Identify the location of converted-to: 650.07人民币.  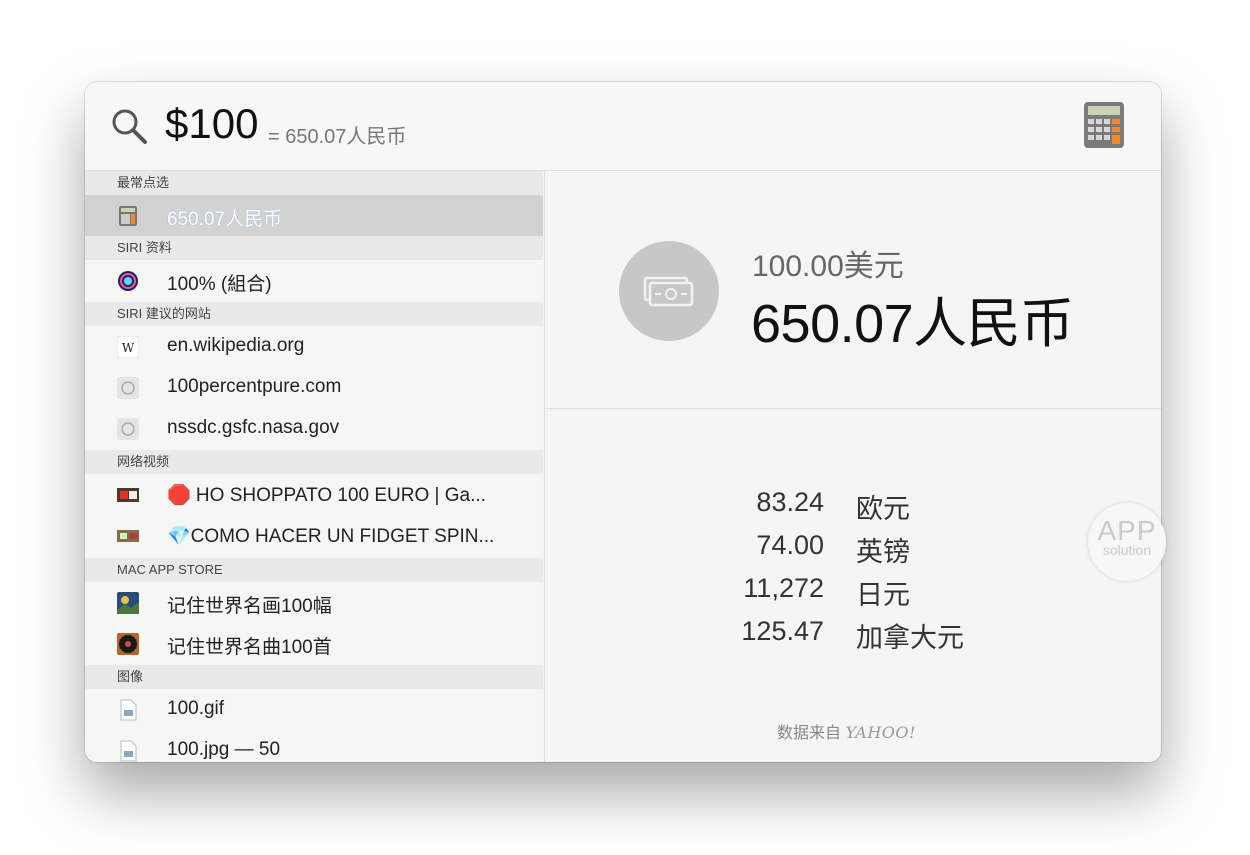
(912, 324).